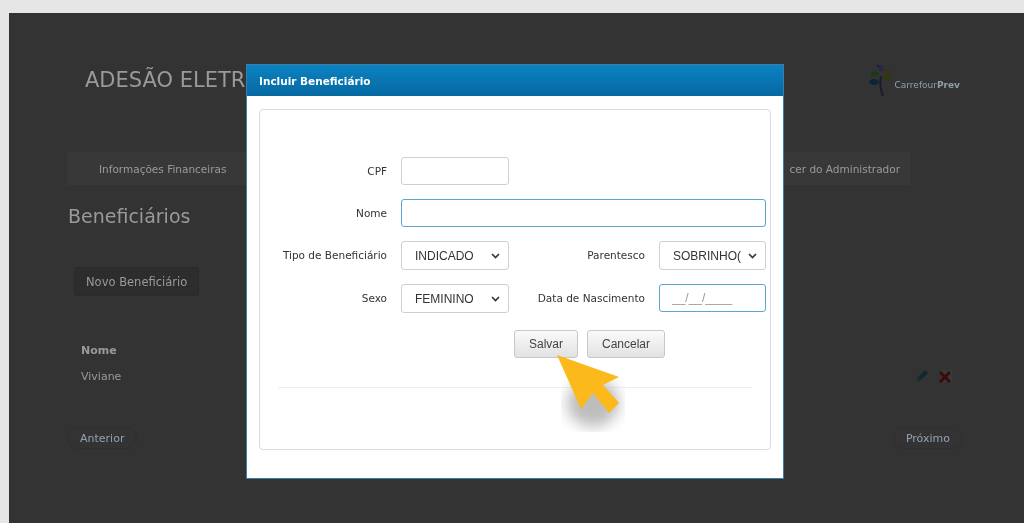 This screenshot has height=523, width=1024. Describe the element at coordinates (137, 281) in the screenshot. I see `new-beneficiary-button: Novo Beneficiário` at that location.